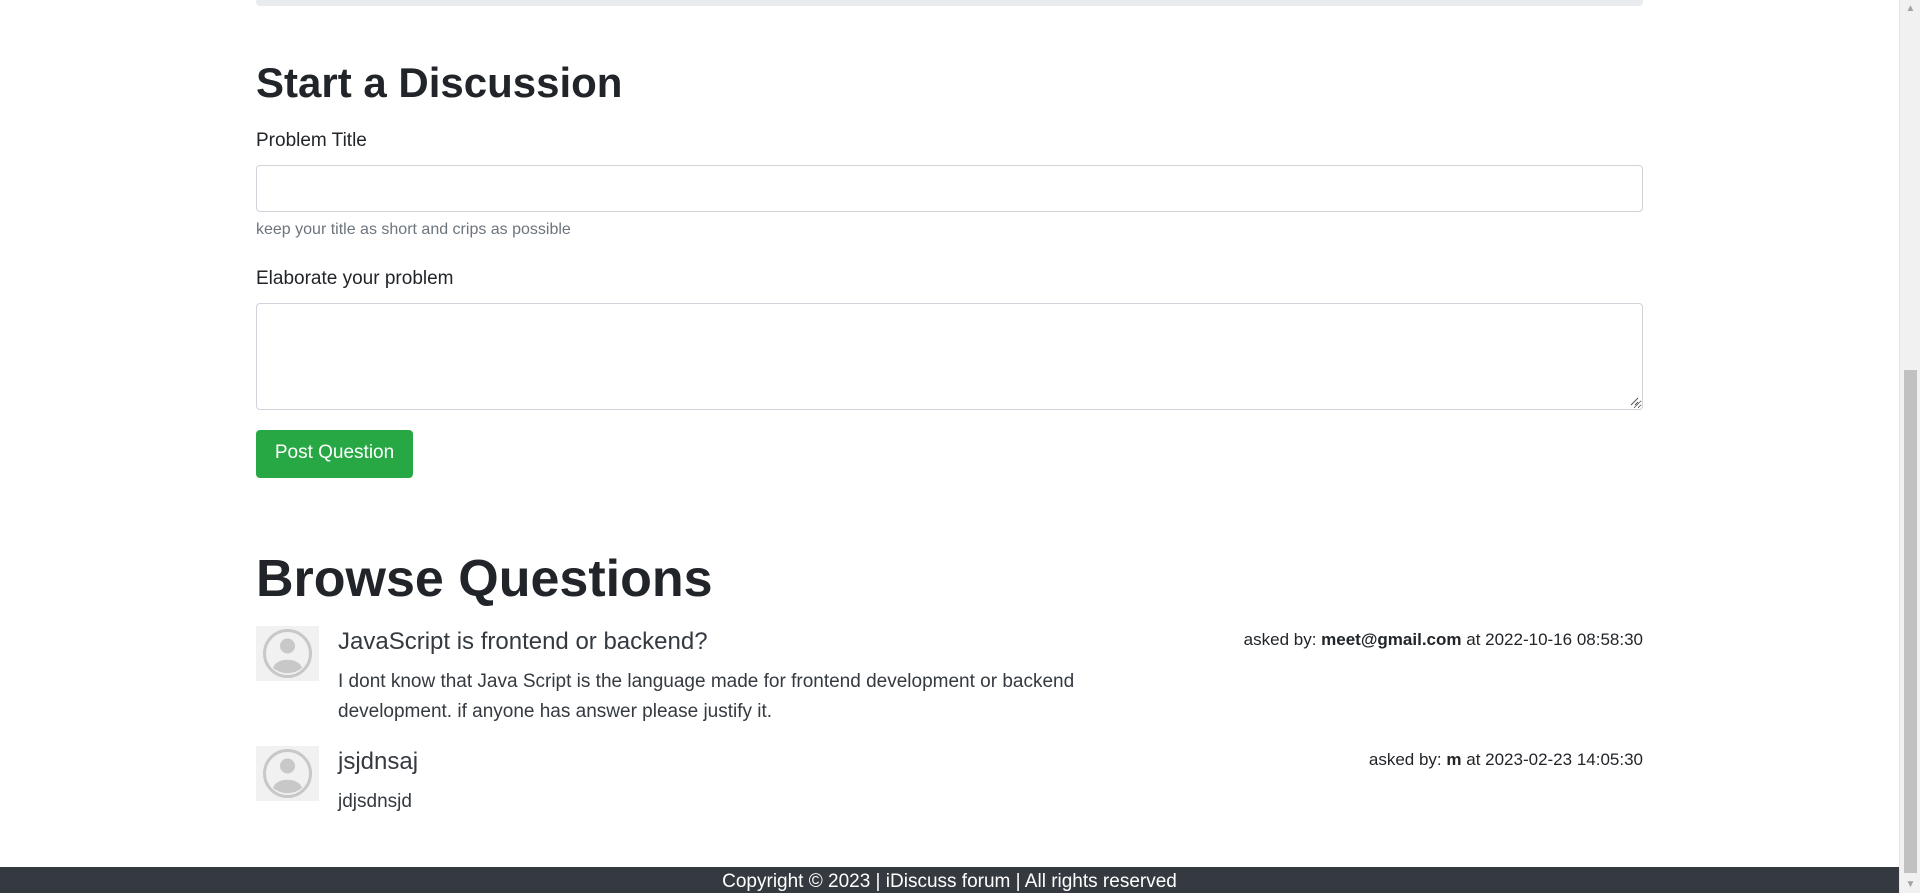  Describe the element at coordinates (439, 82) in the screenshot. I see `start-discussion-heading: Start a Discussion` at that location.